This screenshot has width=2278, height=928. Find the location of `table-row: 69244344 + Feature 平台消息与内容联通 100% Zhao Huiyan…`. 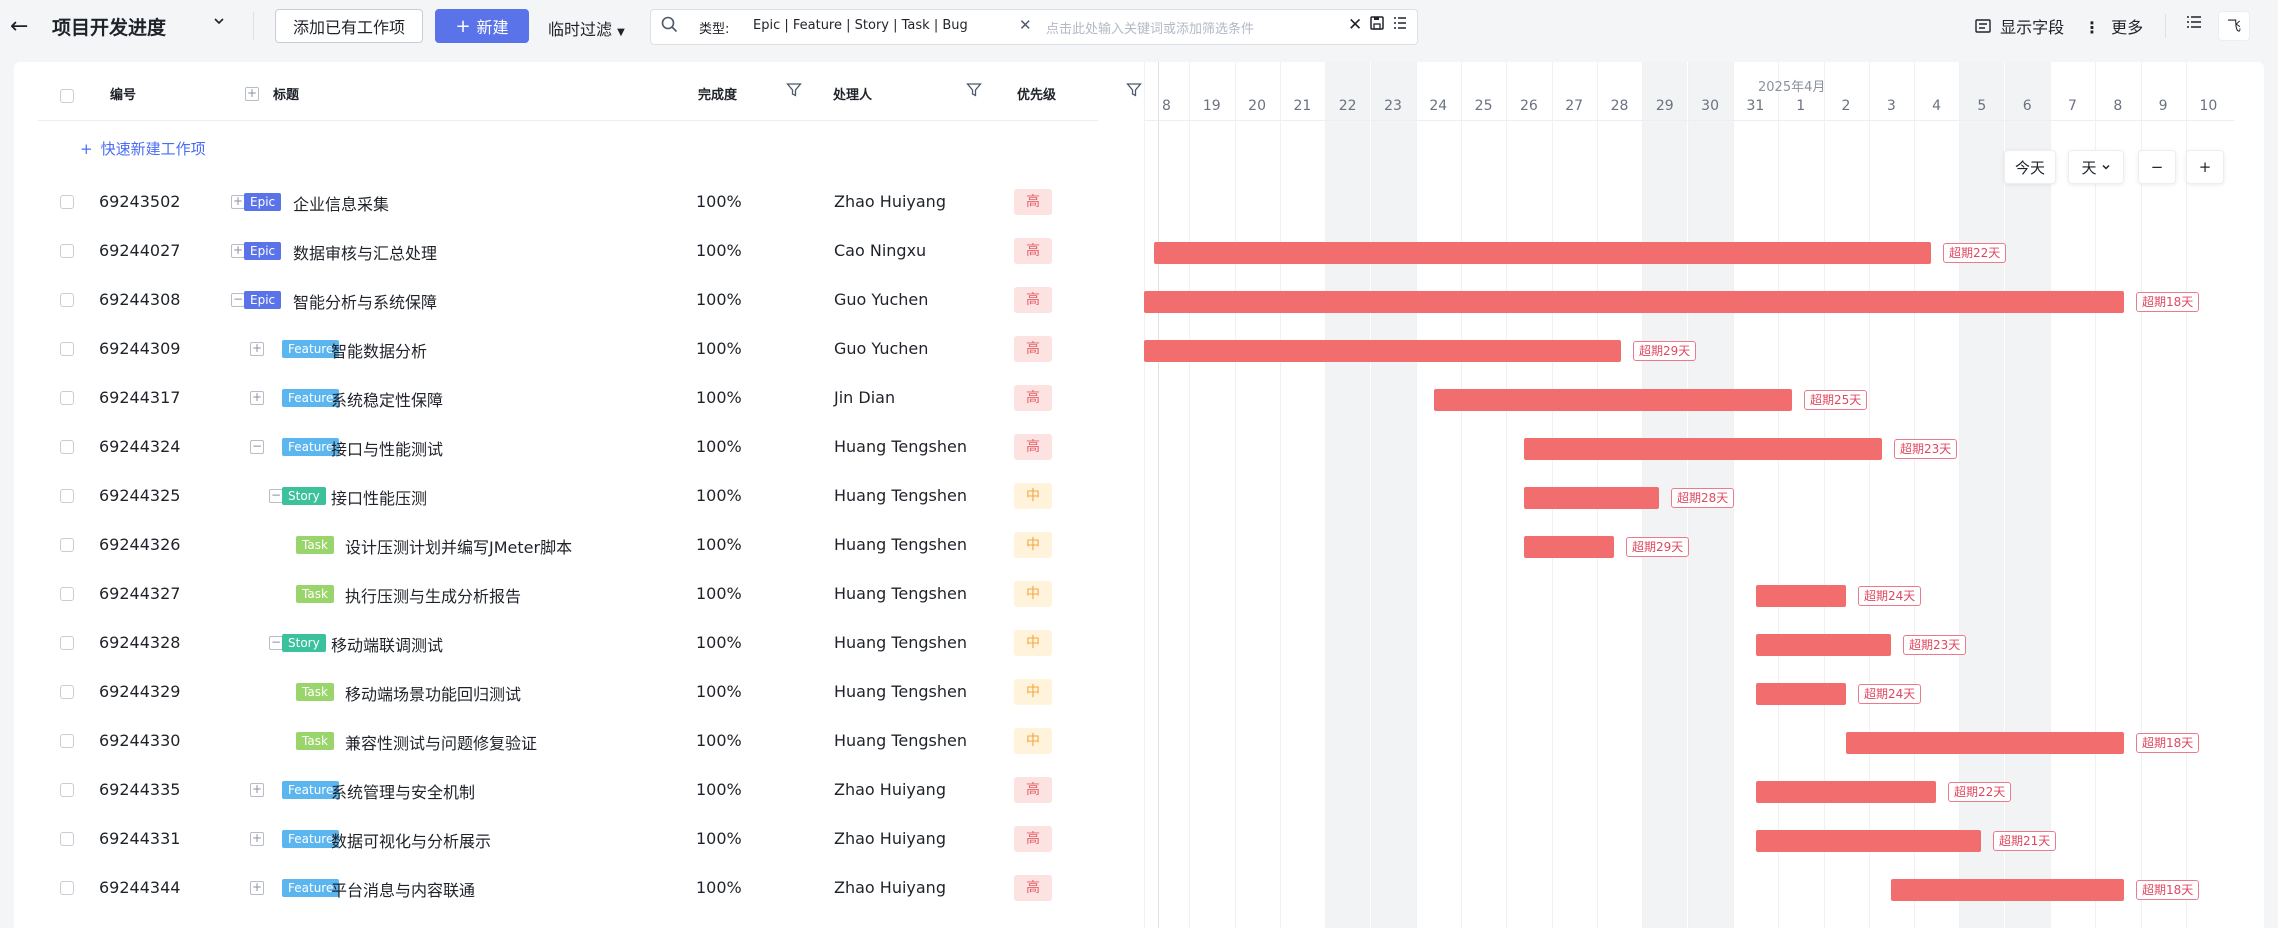

table-row: 69244344 + Feature 平台消息与内容联通 100% Zhao Huiyan… is located at coordinates (568, 888).